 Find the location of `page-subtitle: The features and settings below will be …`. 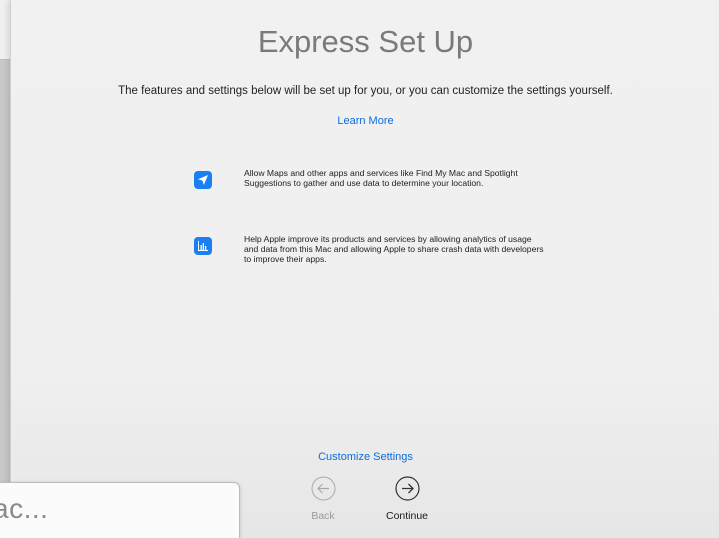

page-subtitle: The features and settings below will be … is located at coordinates (365, 91).